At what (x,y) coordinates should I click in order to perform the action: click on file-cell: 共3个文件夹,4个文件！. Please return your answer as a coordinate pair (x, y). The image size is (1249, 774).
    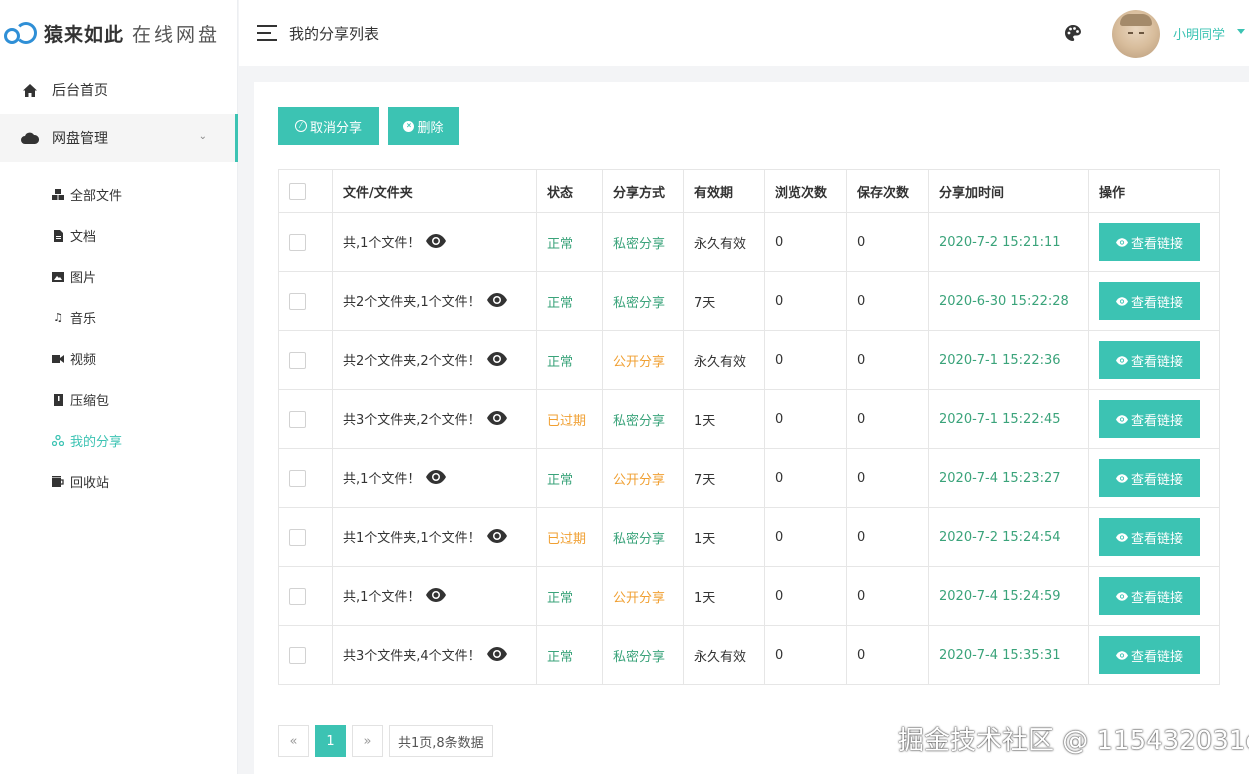
    Looking at the image, I should click on (434, 655).